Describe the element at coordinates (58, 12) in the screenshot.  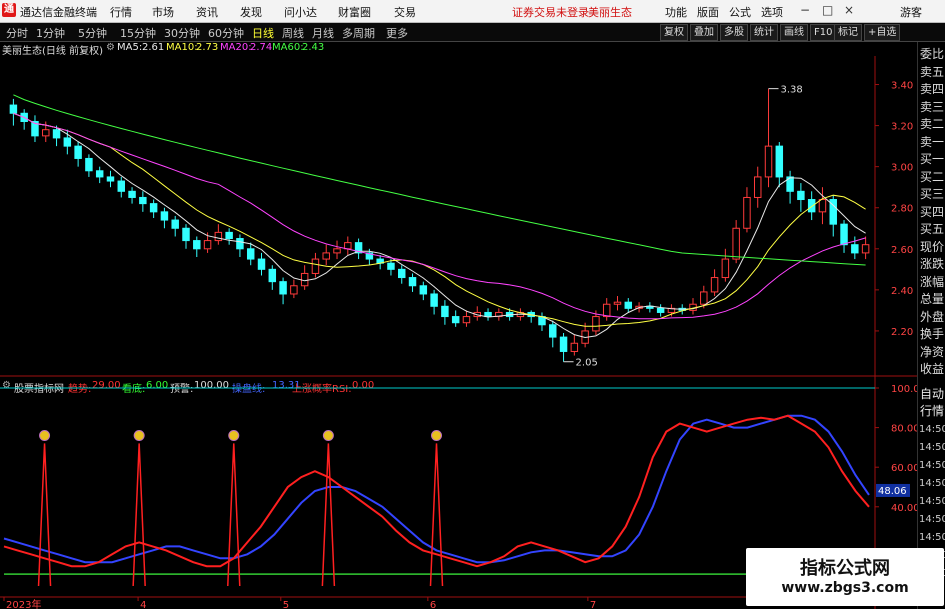
I see `app-title: 通达信金融终端` at that location.